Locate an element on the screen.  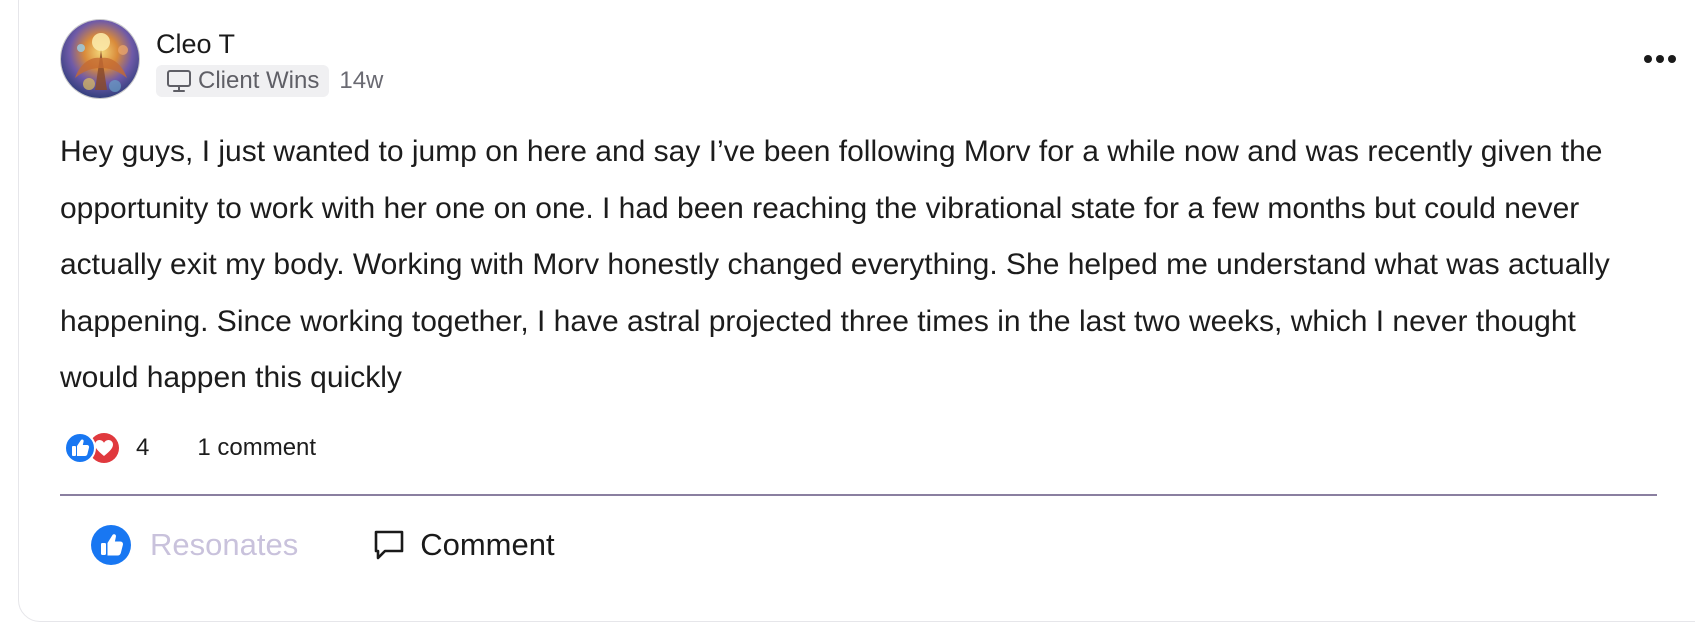
divider is located at coordinates (858, 495).